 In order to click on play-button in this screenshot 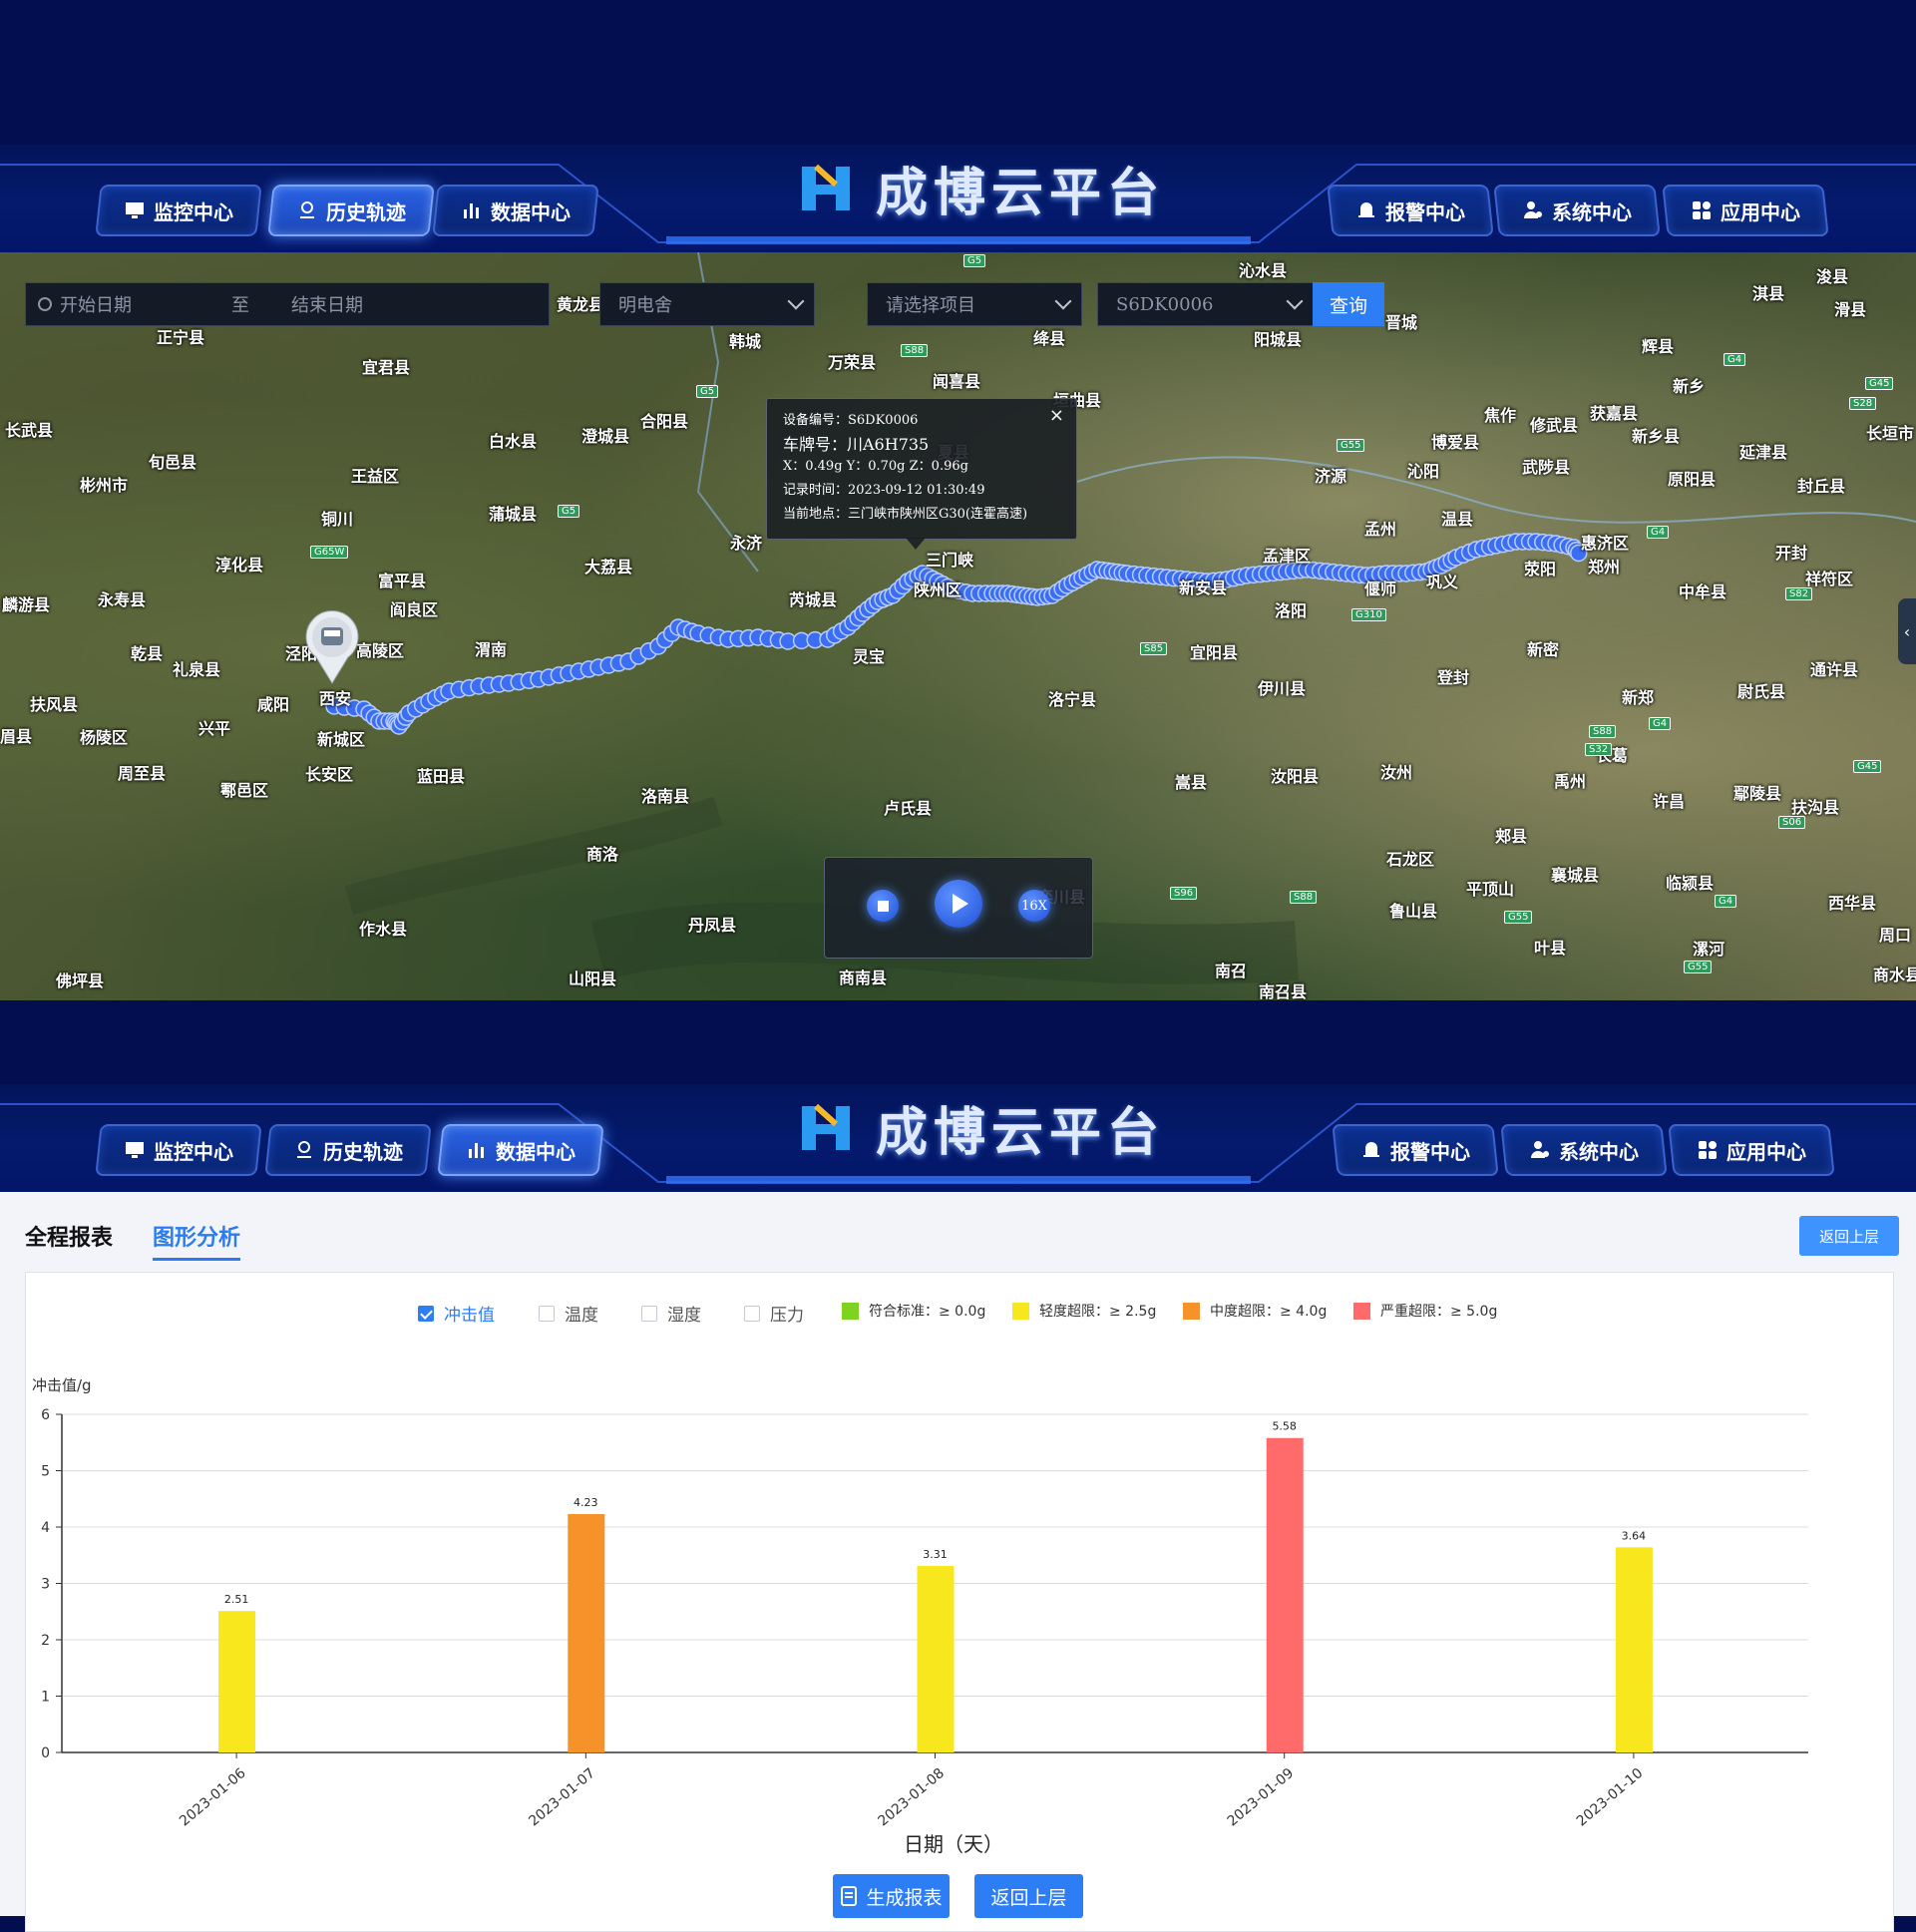, I will do `click(958, 904)`.